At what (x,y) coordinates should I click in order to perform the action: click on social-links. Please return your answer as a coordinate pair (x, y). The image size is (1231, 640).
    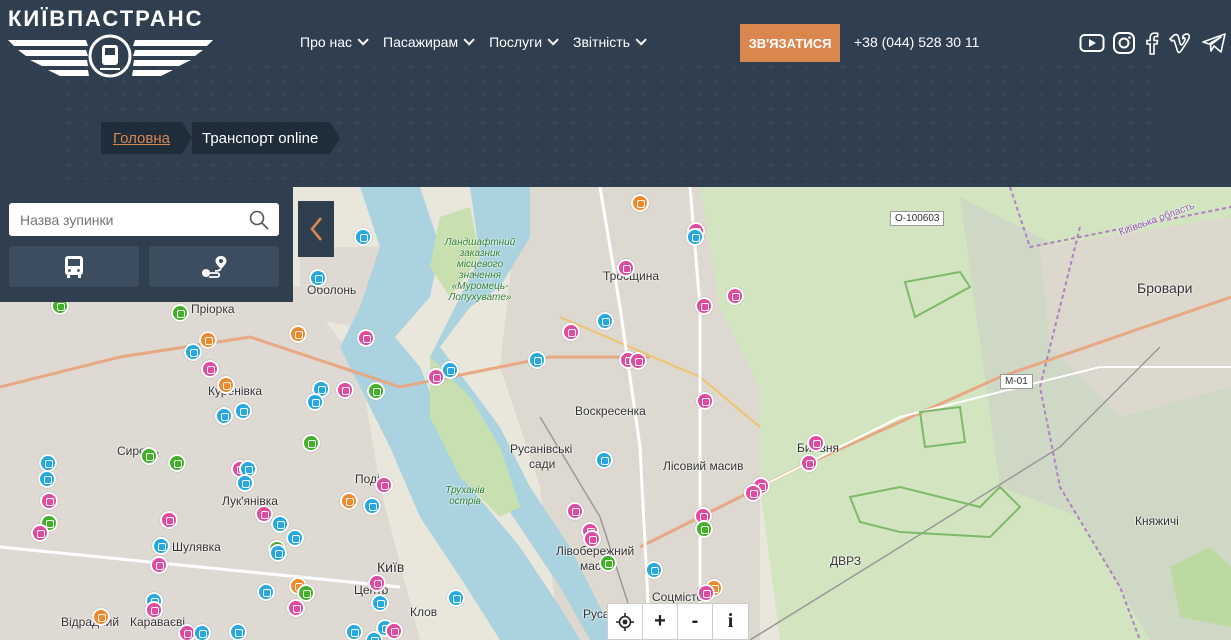
    Looking at the image, I should click on (1152, 43).